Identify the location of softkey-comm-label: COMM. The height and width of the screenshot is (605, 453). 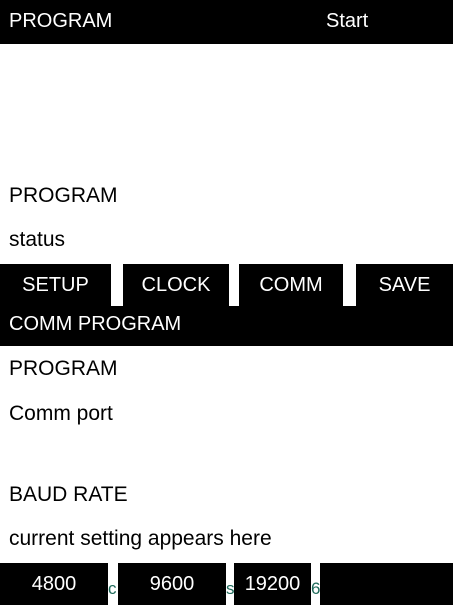
(291, 284).